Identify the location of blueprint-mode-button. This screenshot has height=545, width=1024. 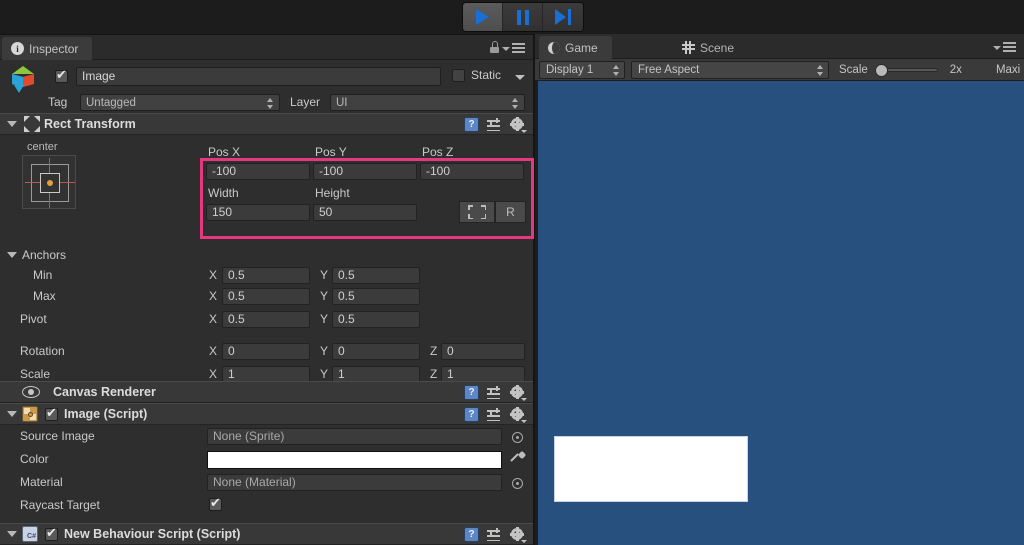
(477, 212).